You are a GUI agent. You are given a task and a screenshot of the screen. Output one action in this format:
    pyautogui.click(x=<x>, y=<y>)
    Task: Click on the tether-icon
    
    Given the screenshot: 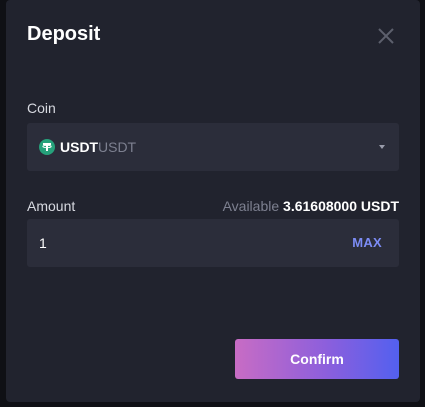 What is the action you would take?
    pyautogui.click(x=47, y=147)
    